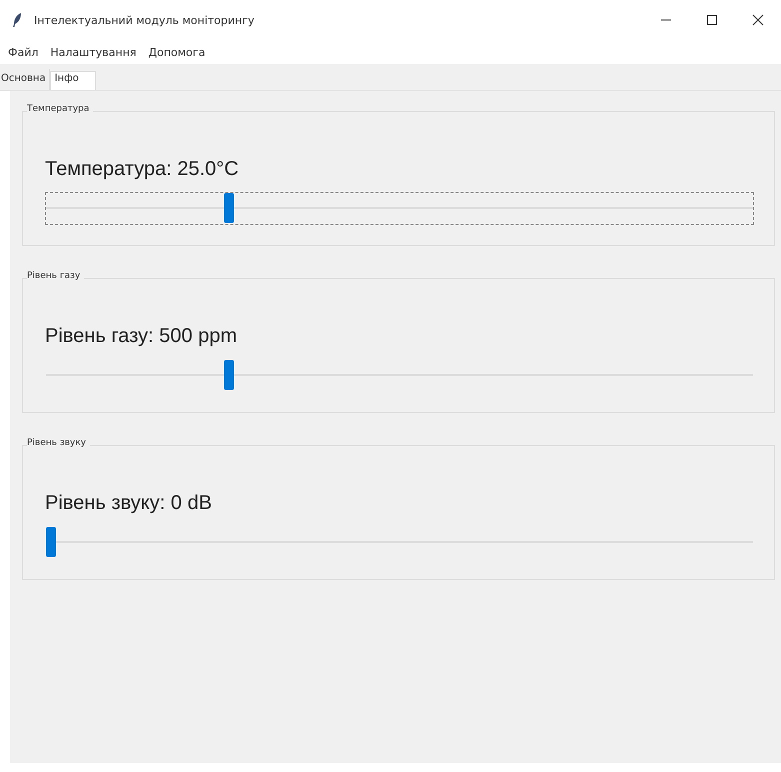 The height and width of the screenshot is (772, 781). Describe the element at coordinates (23, 52) in the screenshot. I see `menu-item: Файл` at that location.